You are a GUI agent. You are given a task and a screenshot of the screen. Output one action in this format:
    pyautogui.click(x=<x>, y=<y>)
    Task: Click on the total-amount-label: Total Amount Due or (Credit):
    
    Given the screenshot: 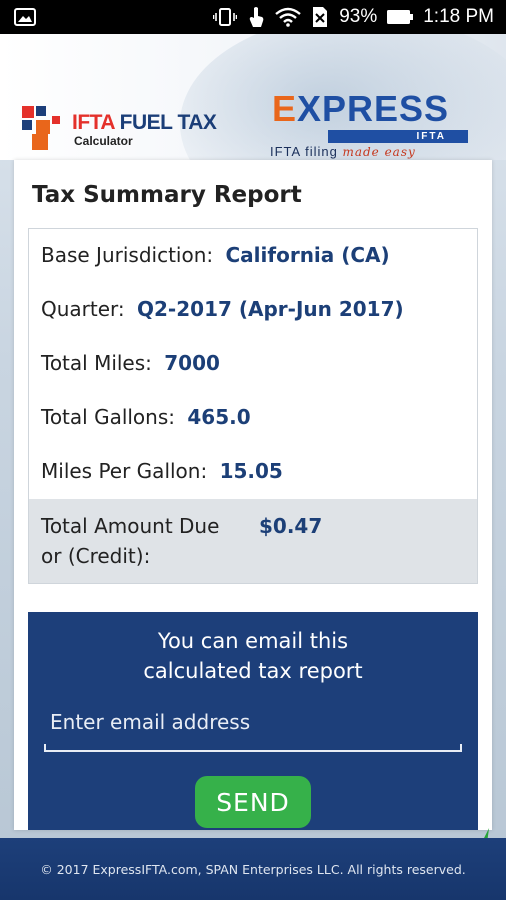 What is the action you would take?
    pyautogui.click(x=130, y=541)
    